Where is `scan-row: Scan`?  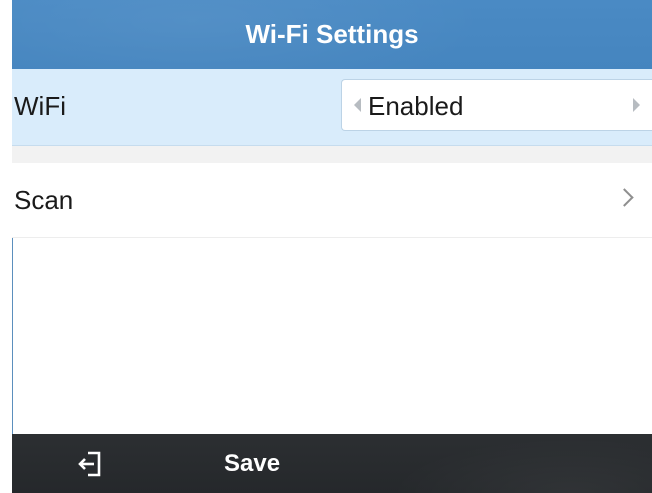 scan-row: Scan is located at coordinates (332, 200).